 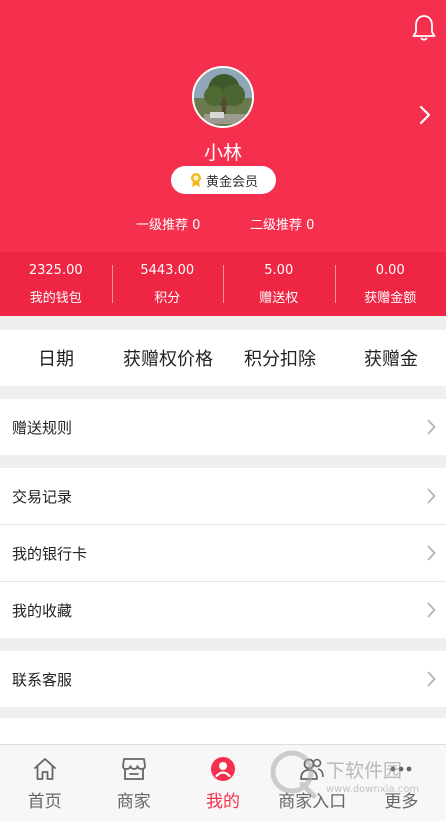 I want to click on stat-gift-amount: 0.00 获赠金额, so click(x=390, y=284).